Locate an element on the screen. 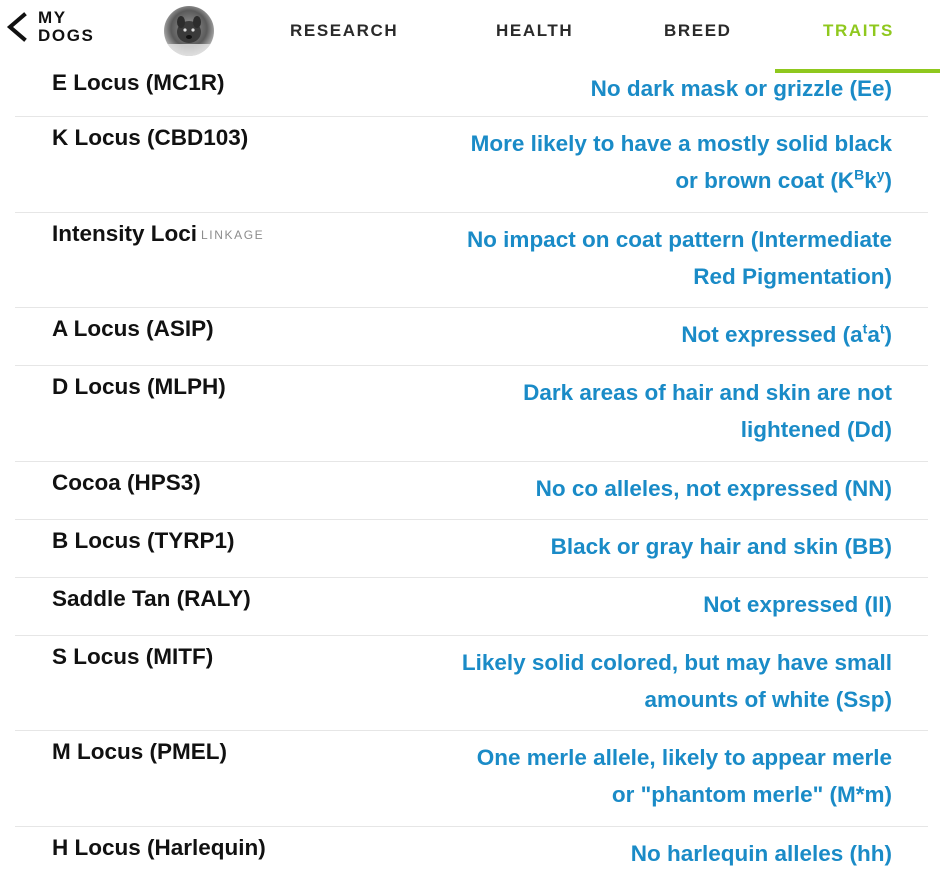 The image size is (948, 890). trait-label: D Locus (MLPH) is located at coordinates (139, 386).